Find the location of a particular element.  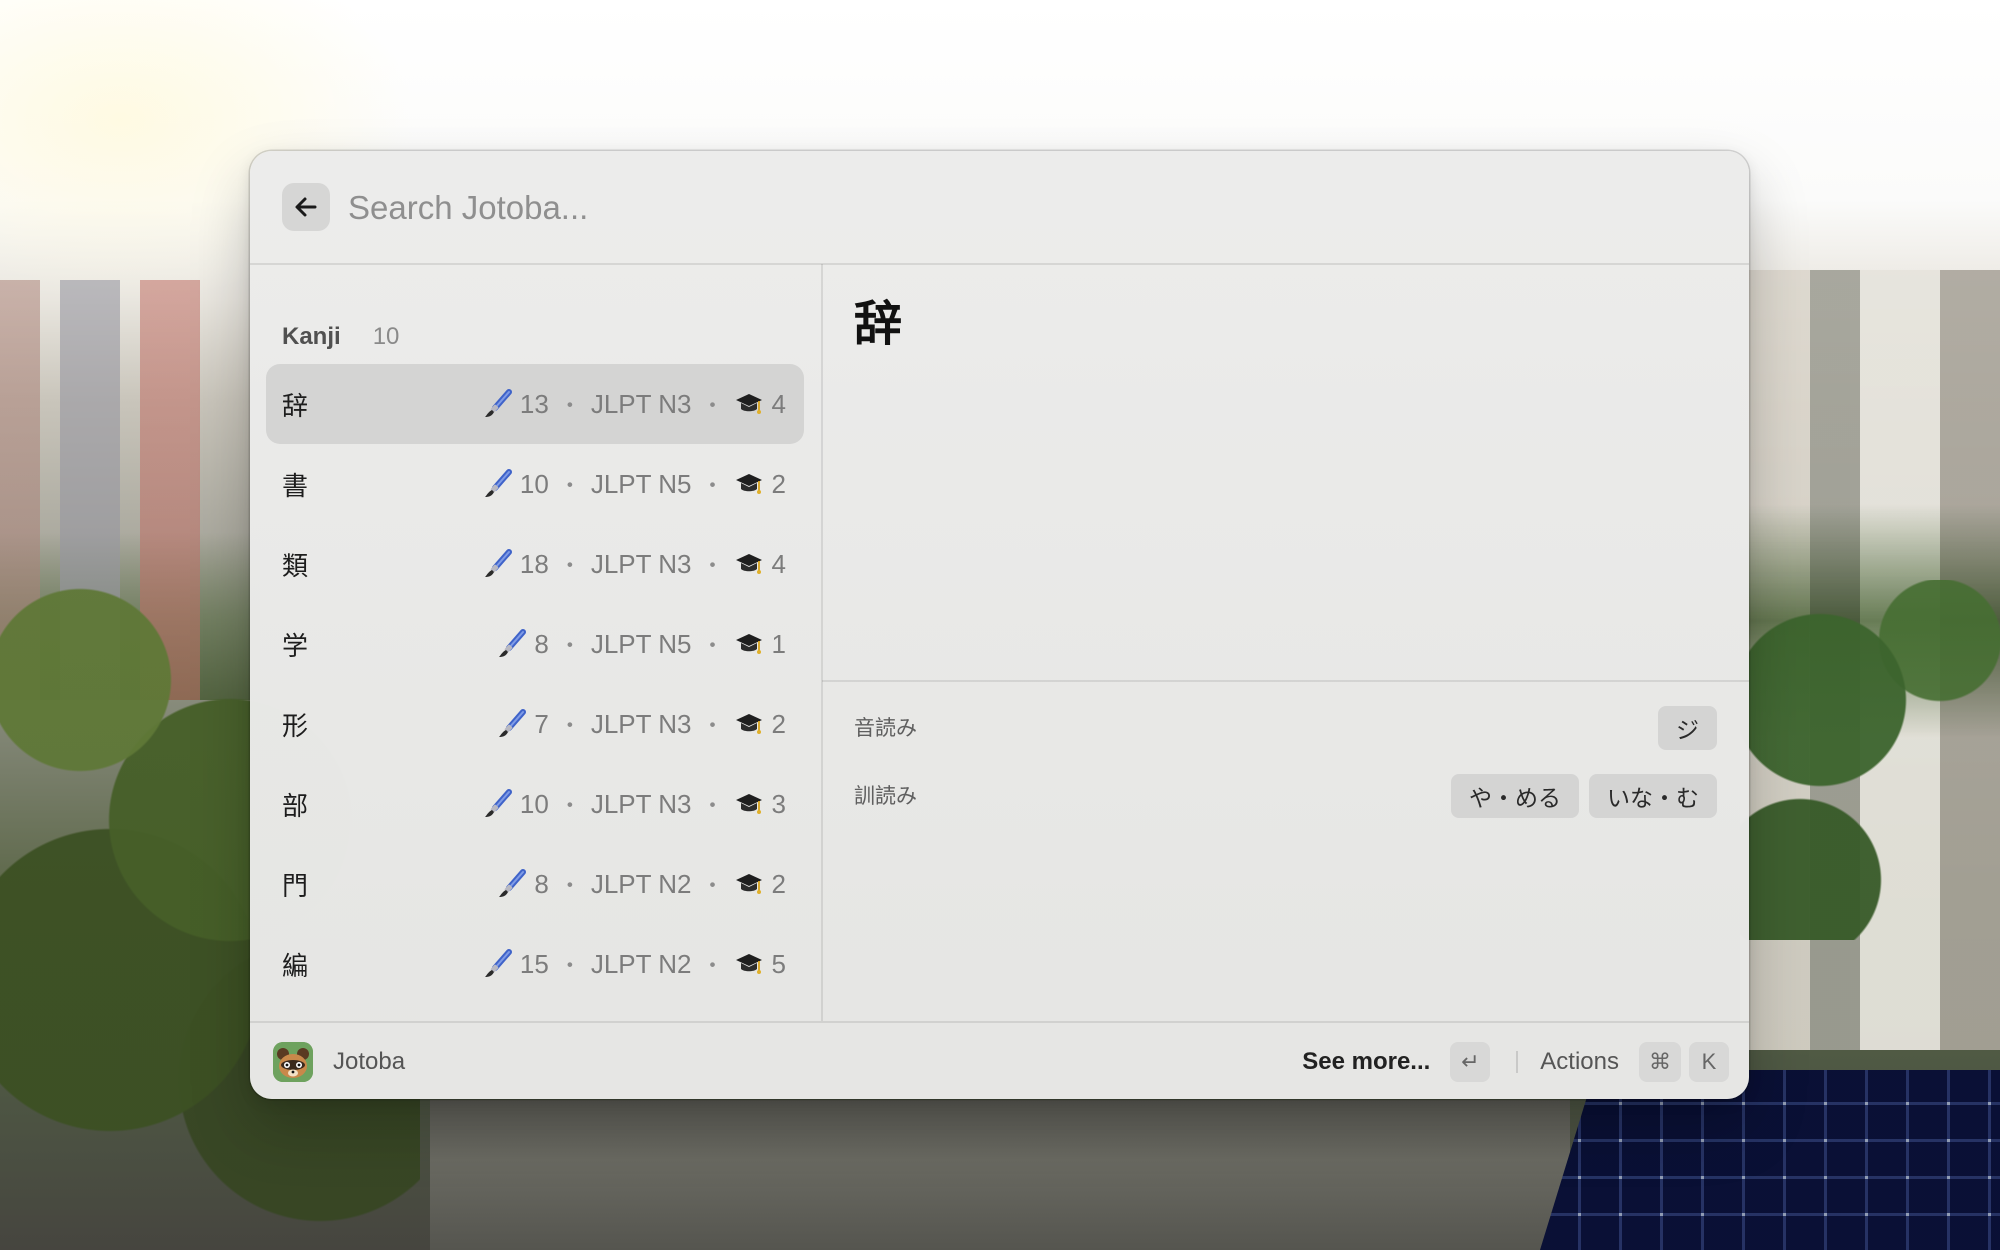

stroke-count: 18 is located at coordinates (534, 563).